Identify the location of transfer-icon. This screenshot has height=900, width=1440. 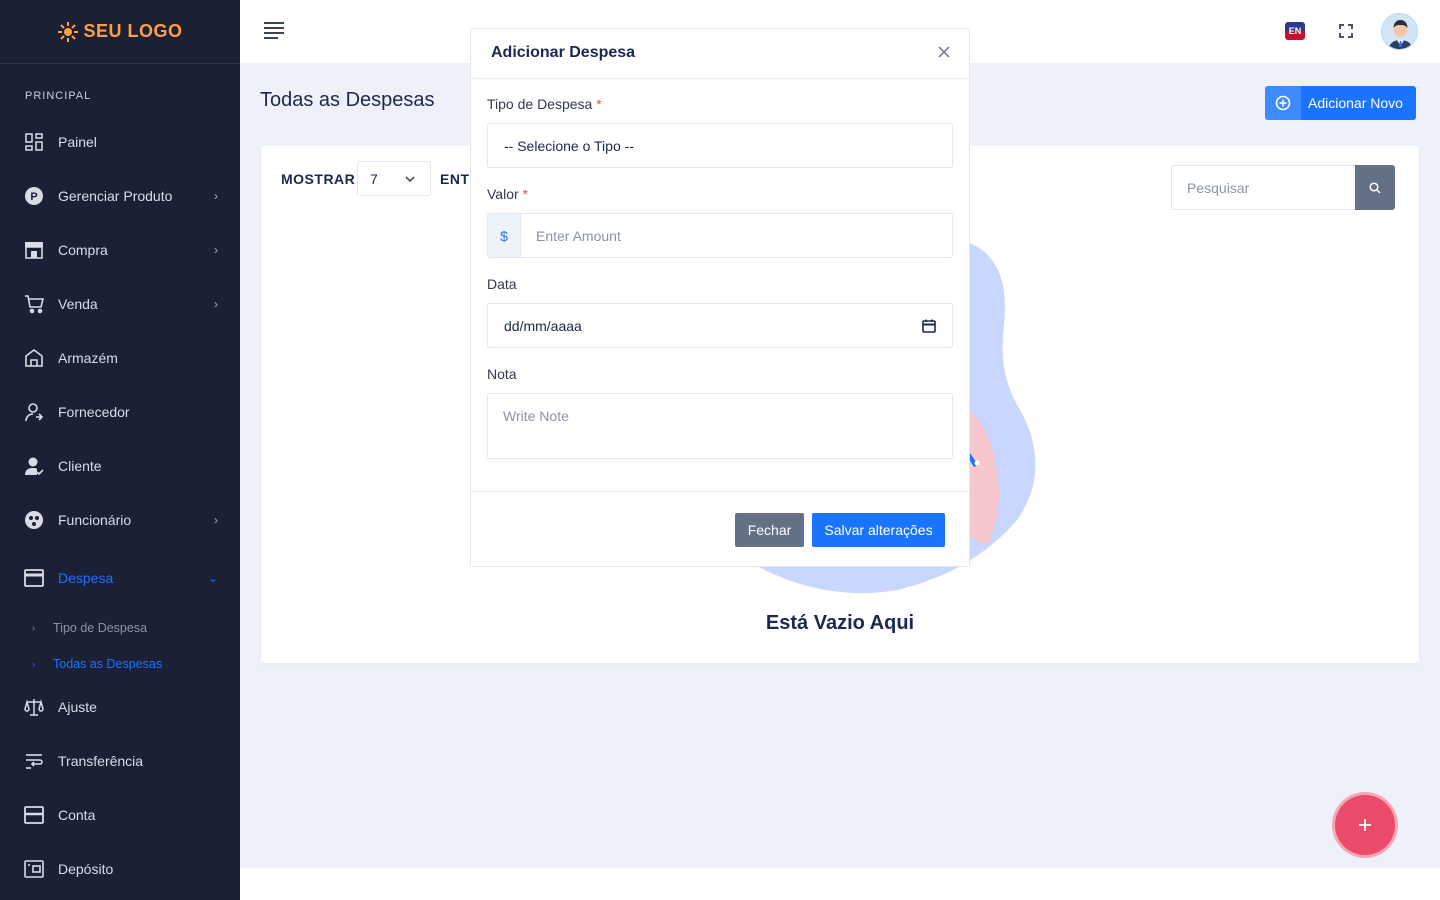
(34, 761).